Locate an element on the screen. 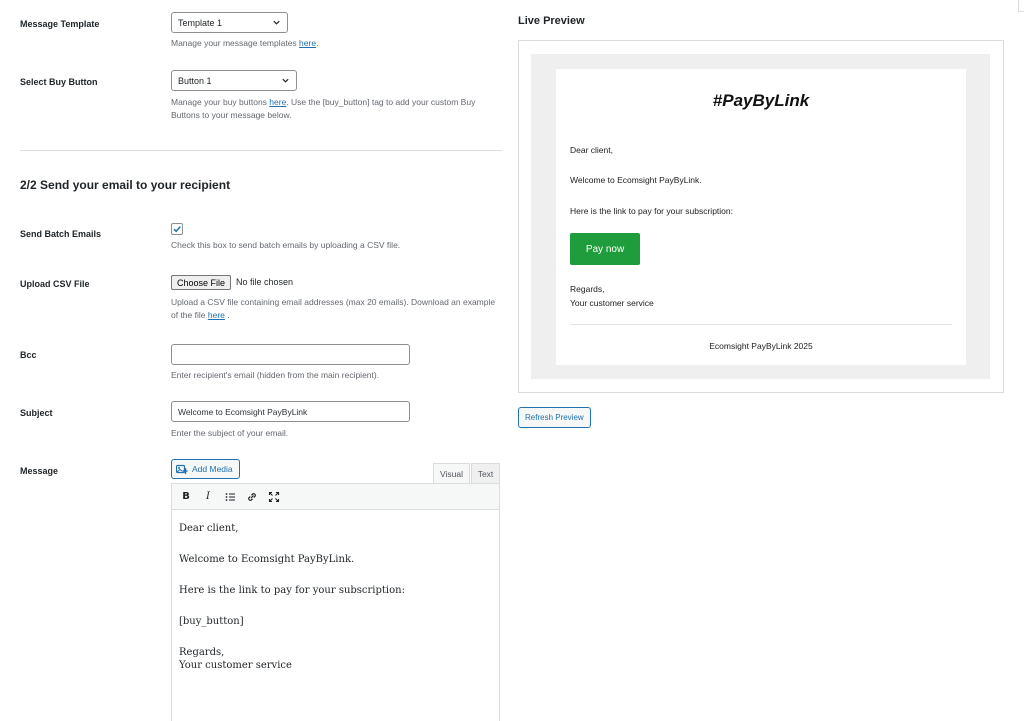 The width and height of the screenshot is (1024, 721). brand-logo: #PayByLink is located at coordinates (761, 100).